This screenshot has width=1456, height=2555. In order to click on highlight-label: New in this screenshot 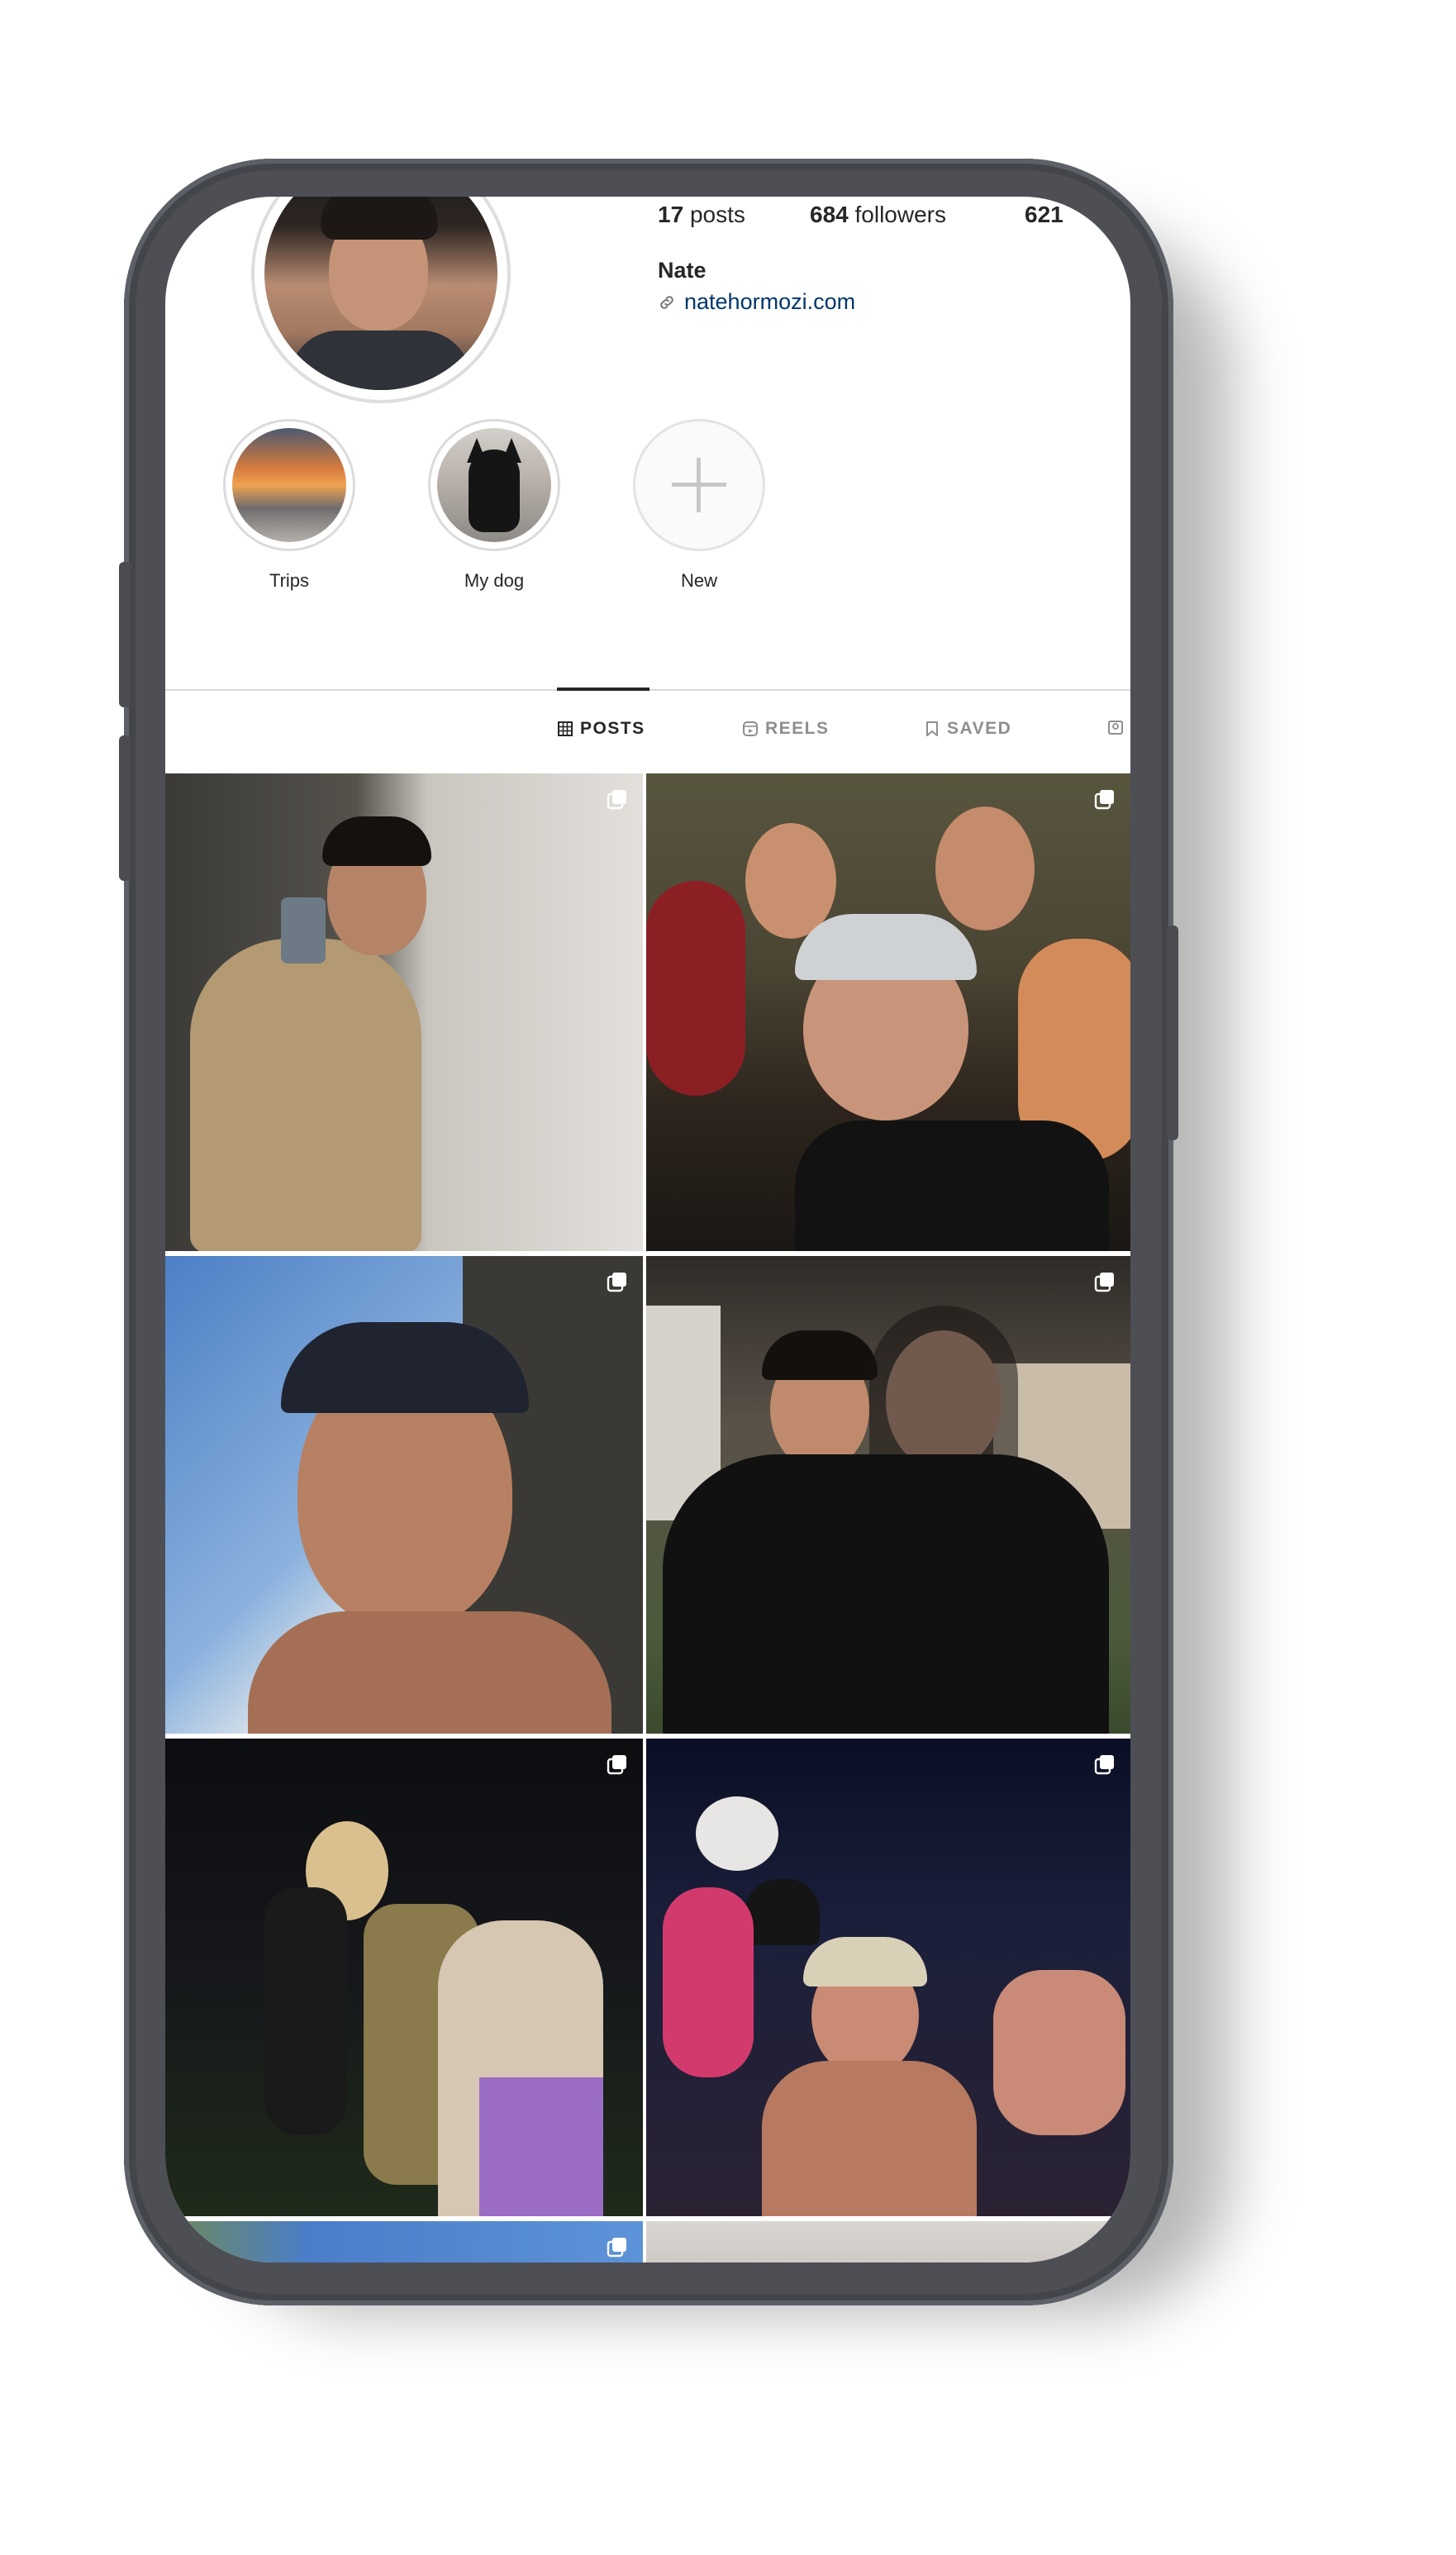, I will do `click(698, 580)`.